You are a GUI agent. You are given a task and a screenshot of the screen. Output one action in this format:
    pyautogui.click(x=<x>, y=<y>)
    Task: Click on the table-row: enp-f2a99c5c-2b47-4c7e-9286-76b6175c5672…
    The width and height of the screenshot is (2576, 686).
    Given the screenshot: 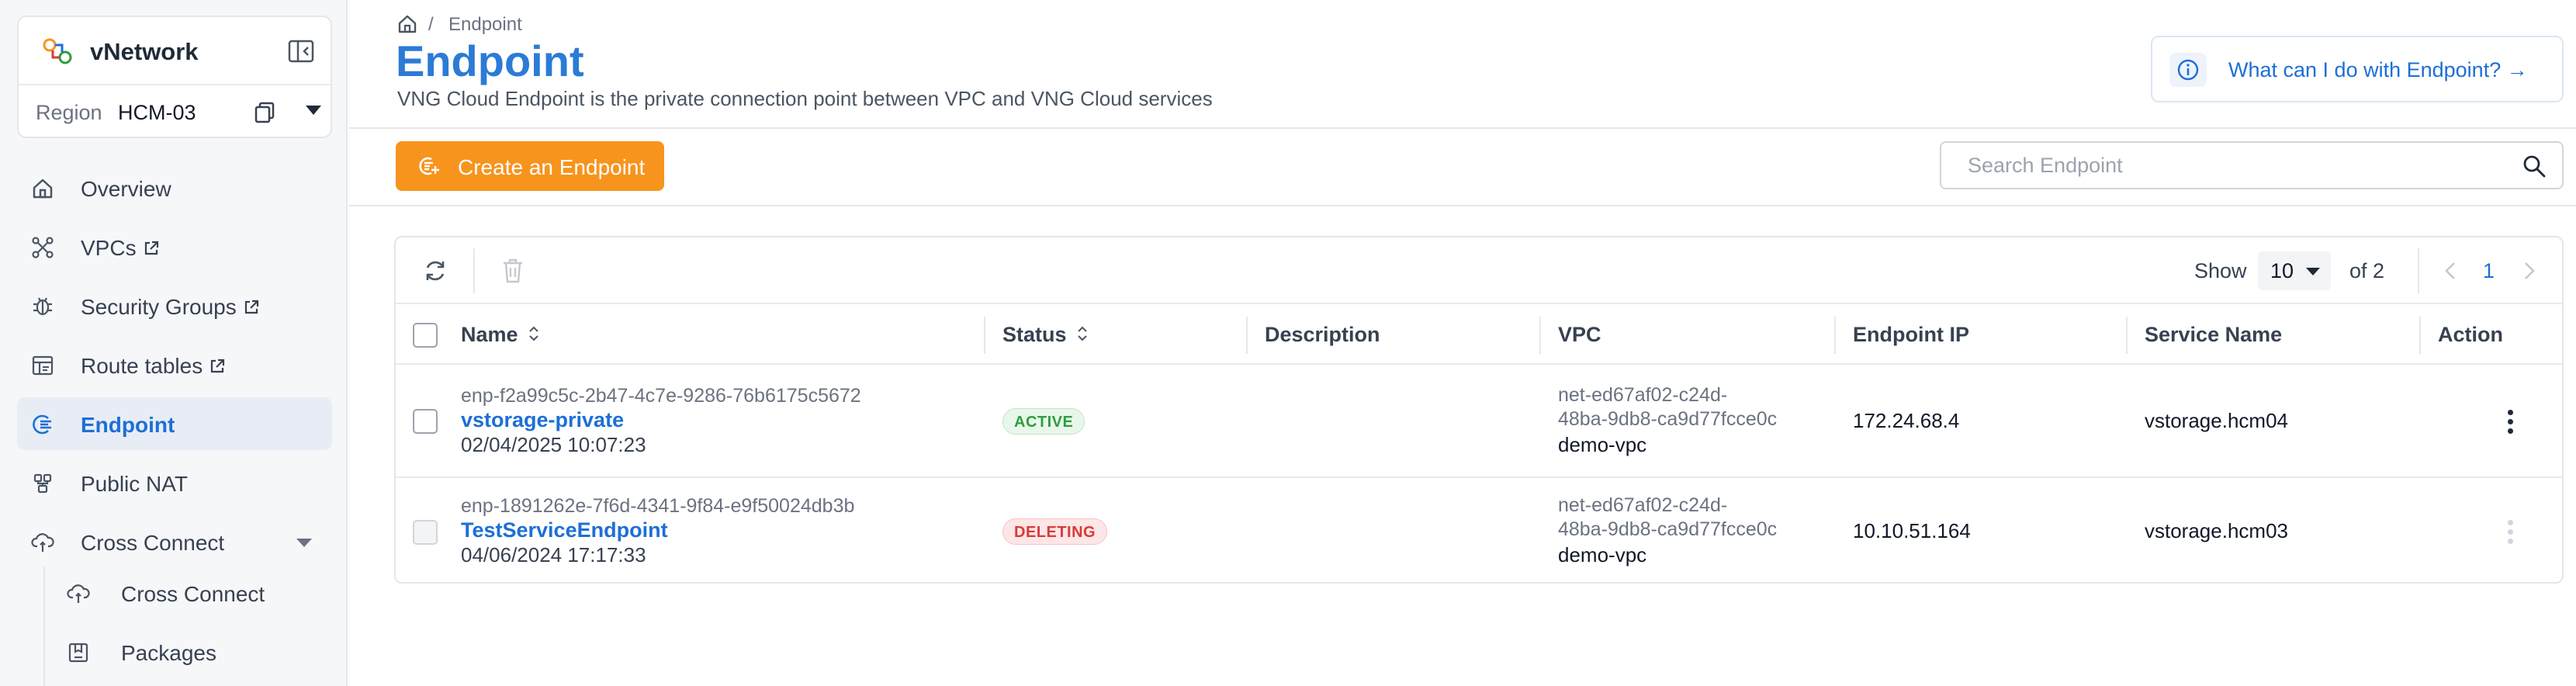 What is the action you would take?
    pyautogui.click(x=1479, y=421)
    